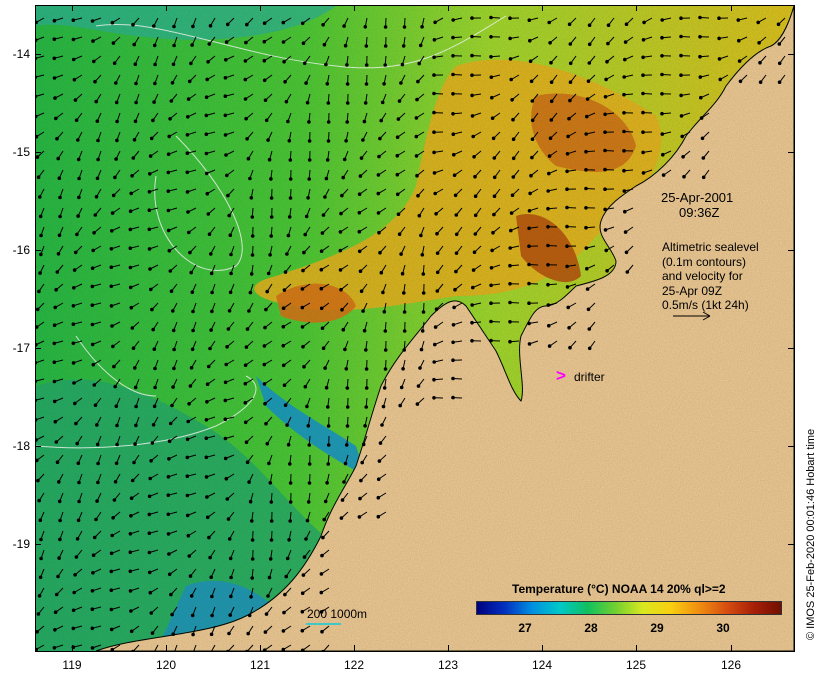 Image resolution: width=820 pixels, height=680 pixels. Describe the element at coordinates (561, 376) in the screenshot. I see `drifter-marker-icon: >` at that location.